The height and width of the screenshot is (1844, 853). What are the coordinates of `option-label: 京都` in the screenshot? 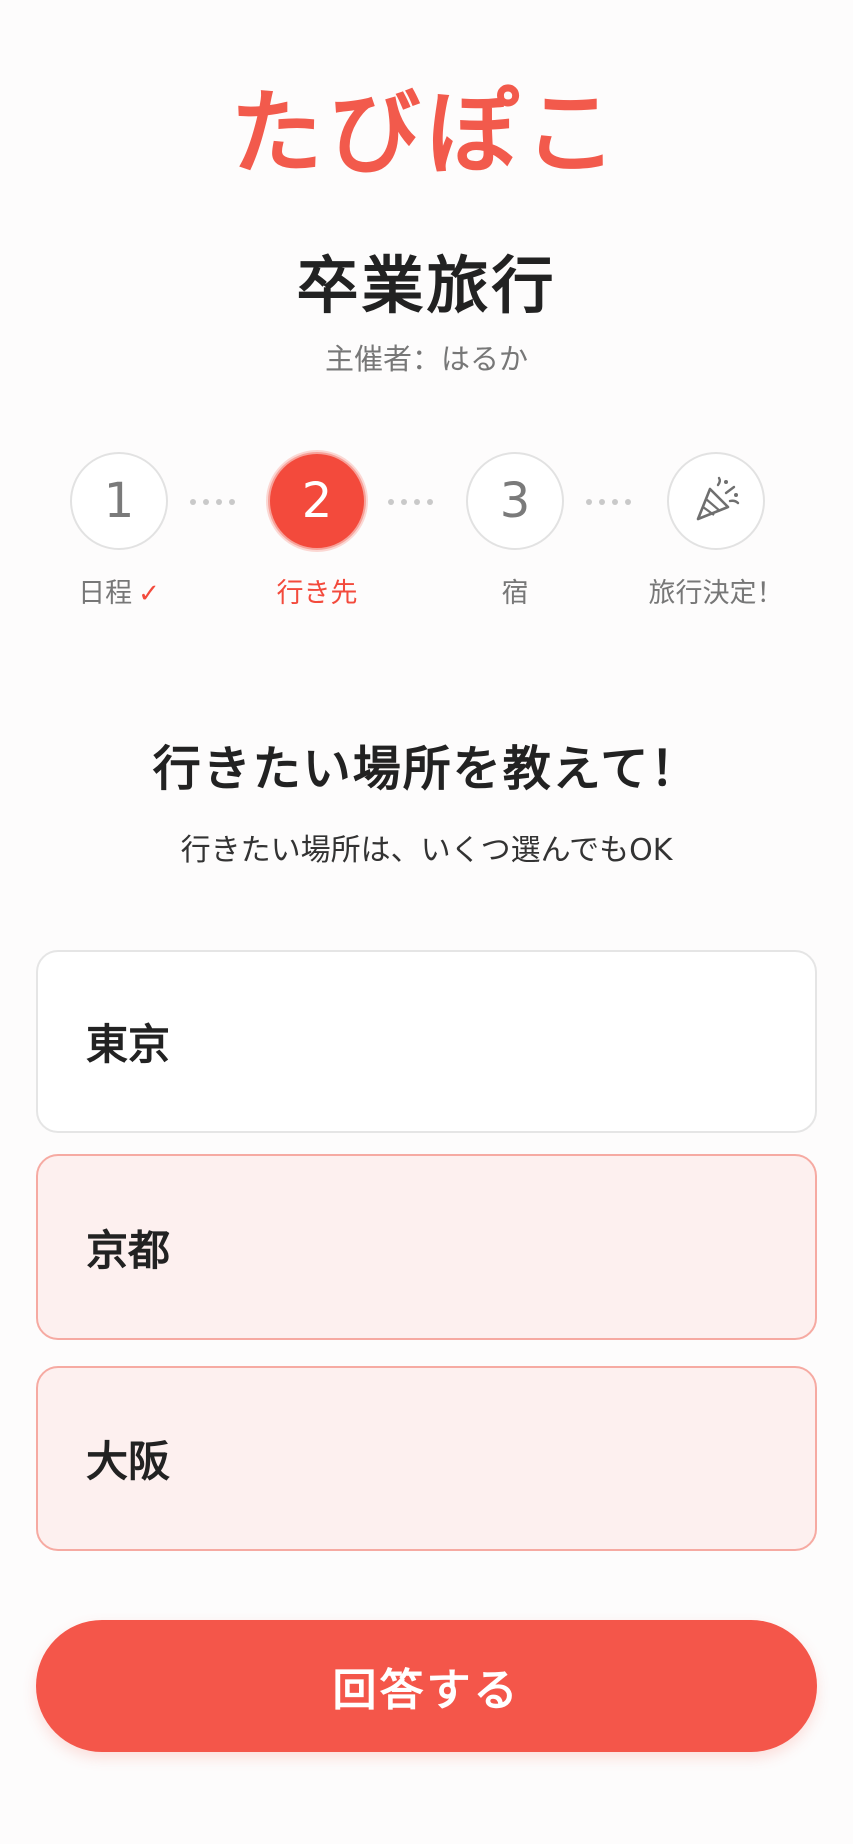 It's located at (128, 1250).